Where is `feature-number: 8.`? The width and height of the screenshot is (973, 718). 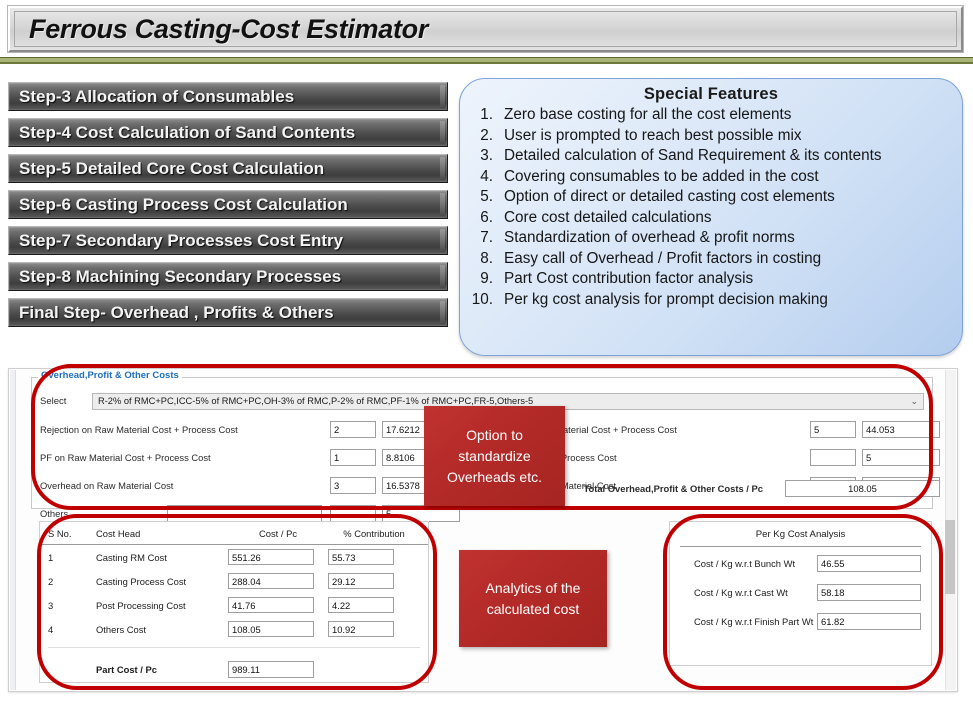
feature-number: 8. is located at coordinates (486, 258).